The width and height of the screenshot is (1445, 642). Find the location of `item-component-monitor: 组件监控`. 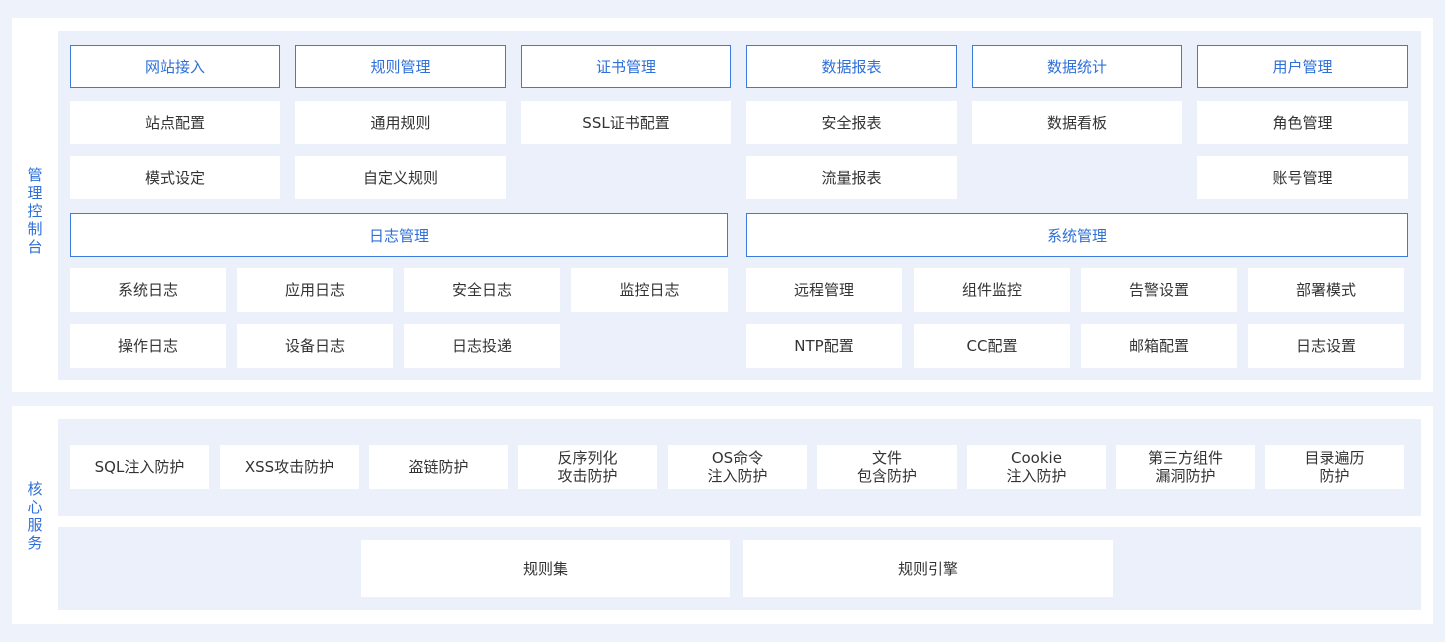

item-component-monitor: 组件监控 is located at coordinates (992, 290).